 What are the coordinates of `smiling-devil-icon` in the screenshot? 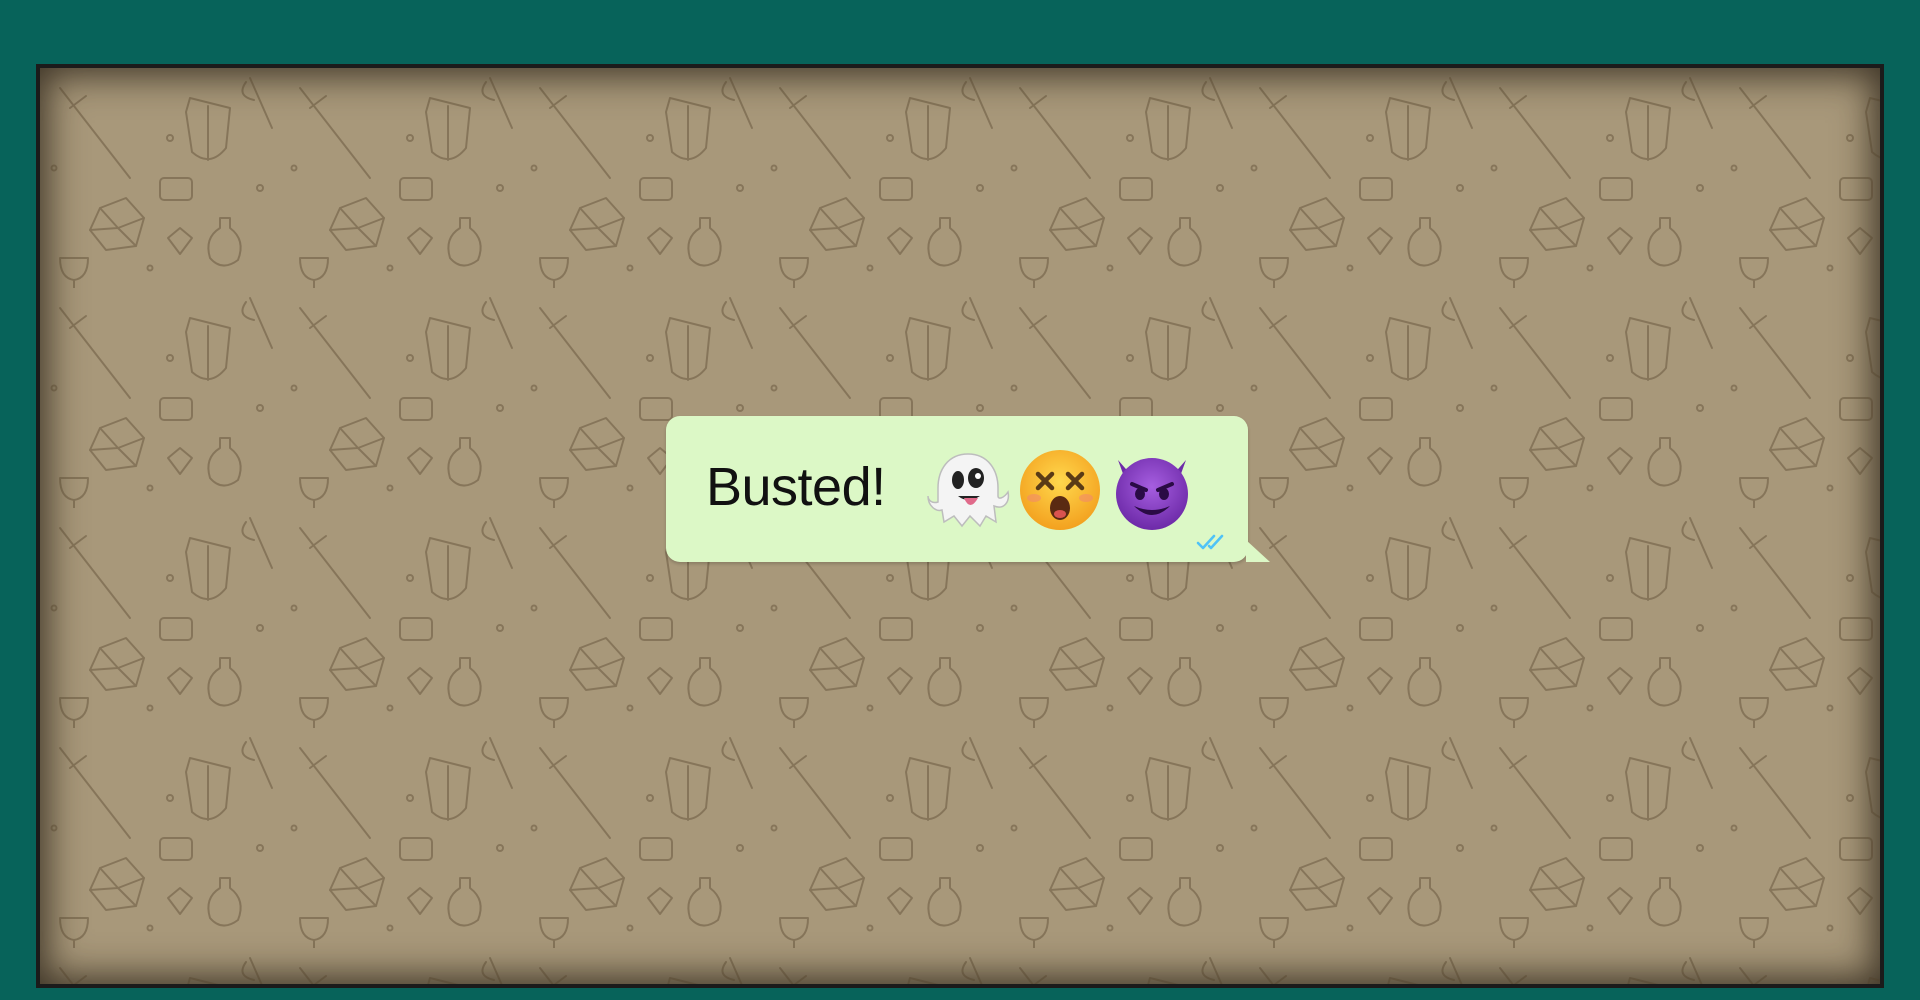 It's located at (1152, 494).